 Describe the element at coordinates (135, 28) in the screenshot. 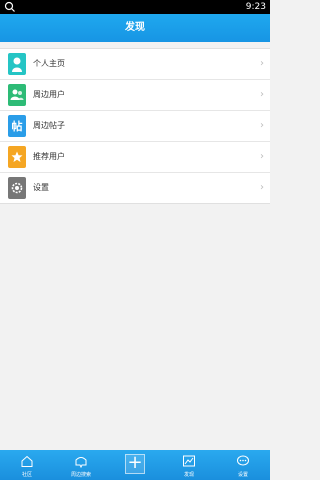

I see `page-title: 发现` at that location.